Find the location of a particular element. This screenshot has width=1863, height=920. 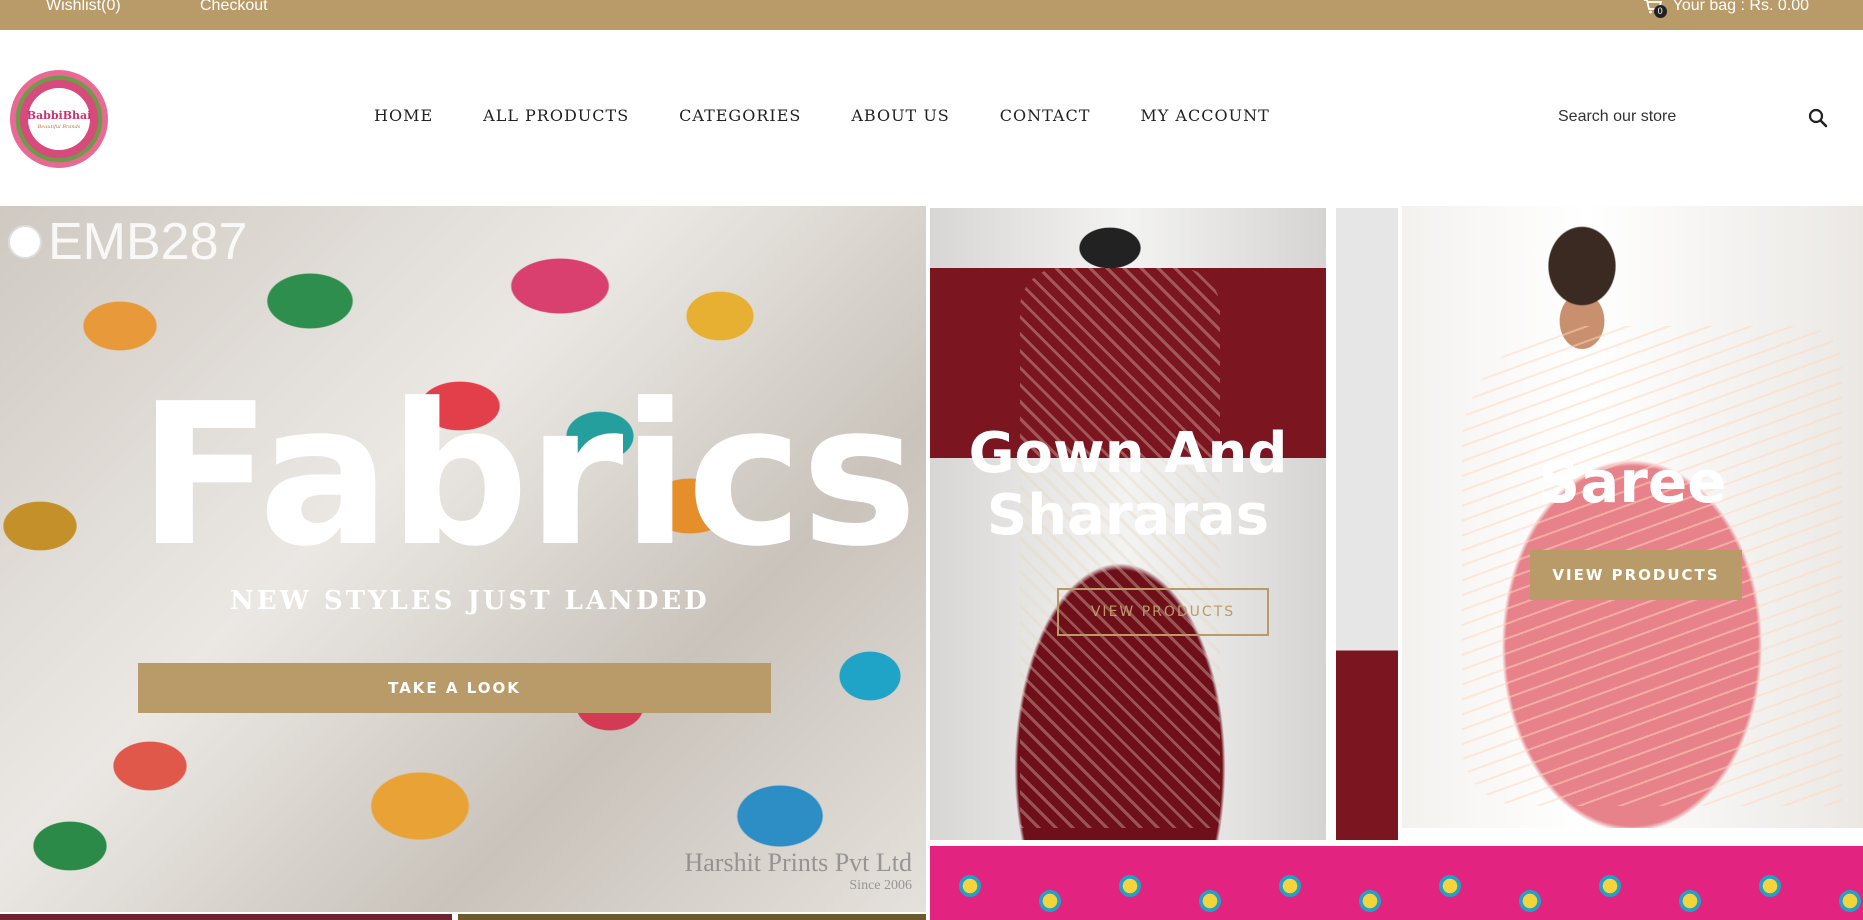

fabric-watermark: EMB287 is located at coordinates (127, 242).